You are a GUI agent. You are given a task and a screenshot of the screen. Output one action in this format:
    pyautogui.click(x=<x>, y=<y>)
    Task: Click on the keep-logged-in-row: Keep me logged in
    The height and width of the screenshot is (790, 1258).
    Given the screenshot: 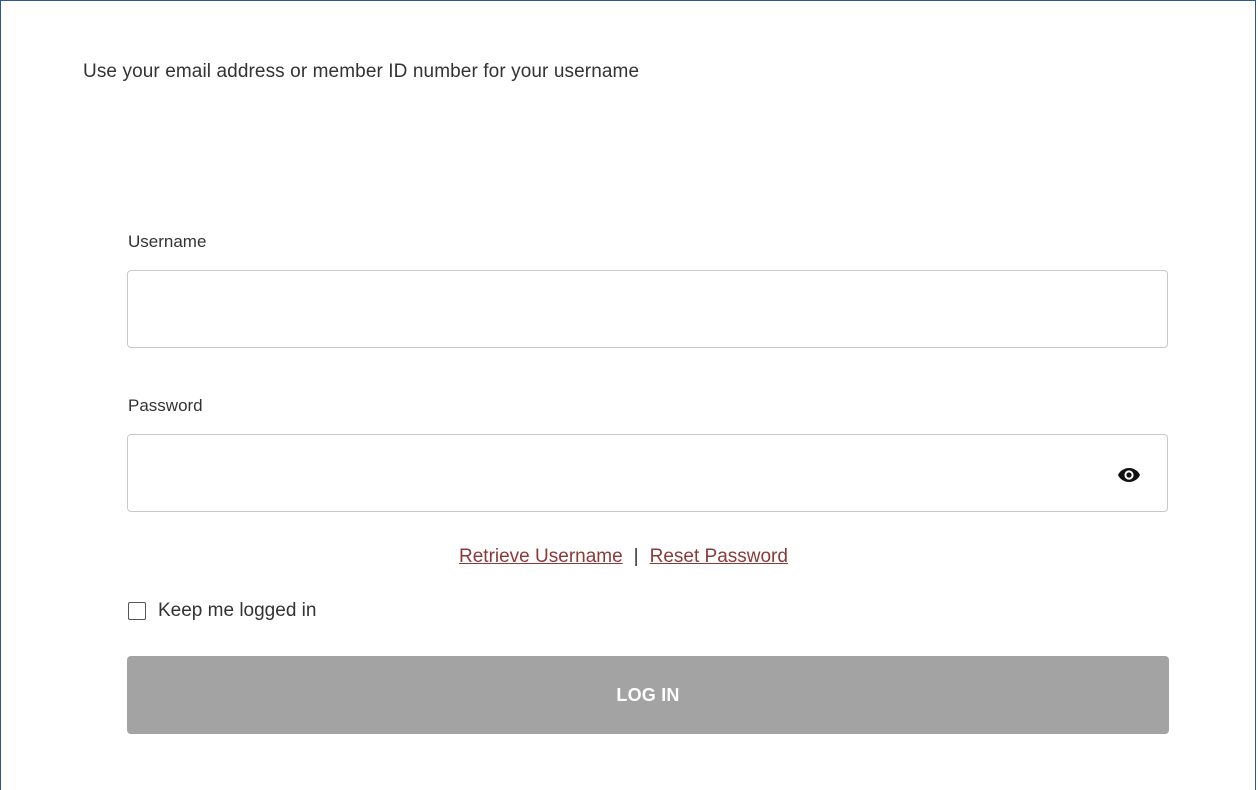 What is the action you would take?
    pyautogui.click(x=222, y=611)
    